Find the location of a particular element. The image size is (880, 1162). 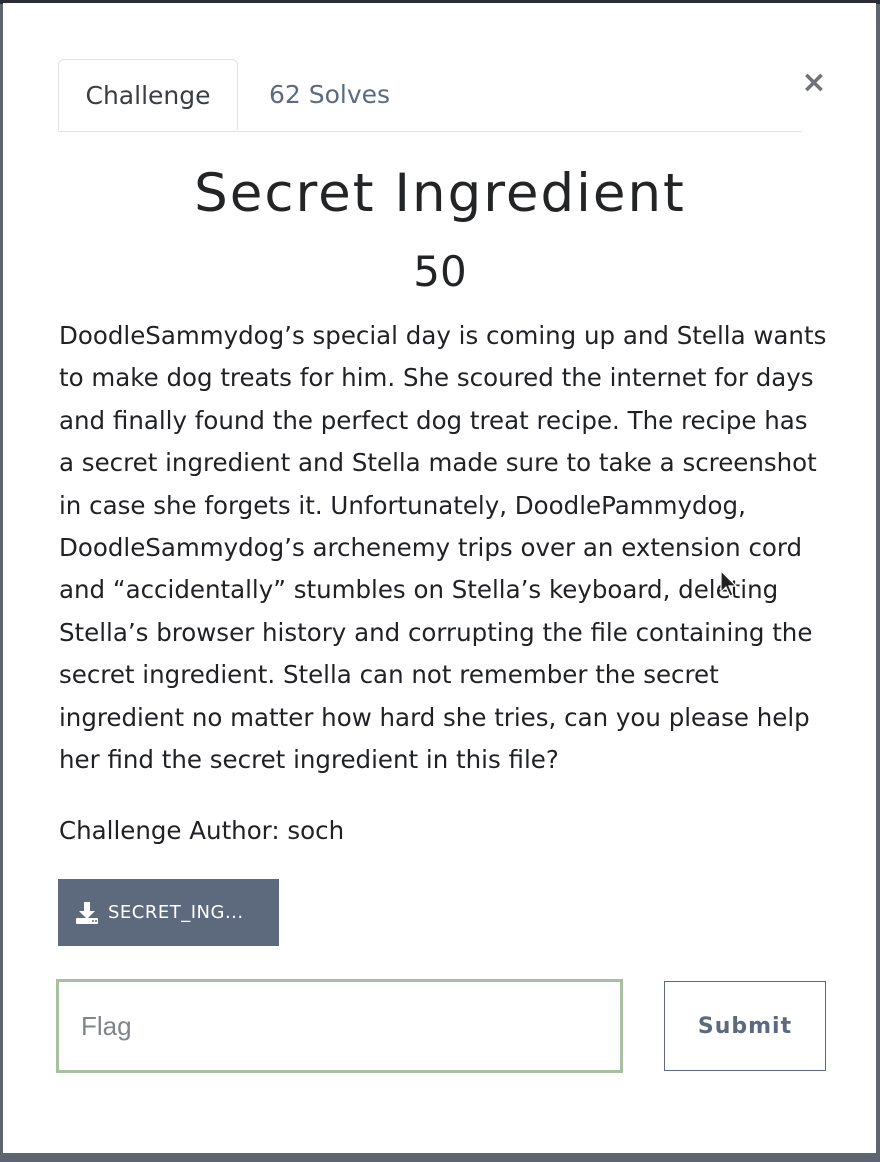

tab-challenge: Challenge is located at coordinates (148, 94).